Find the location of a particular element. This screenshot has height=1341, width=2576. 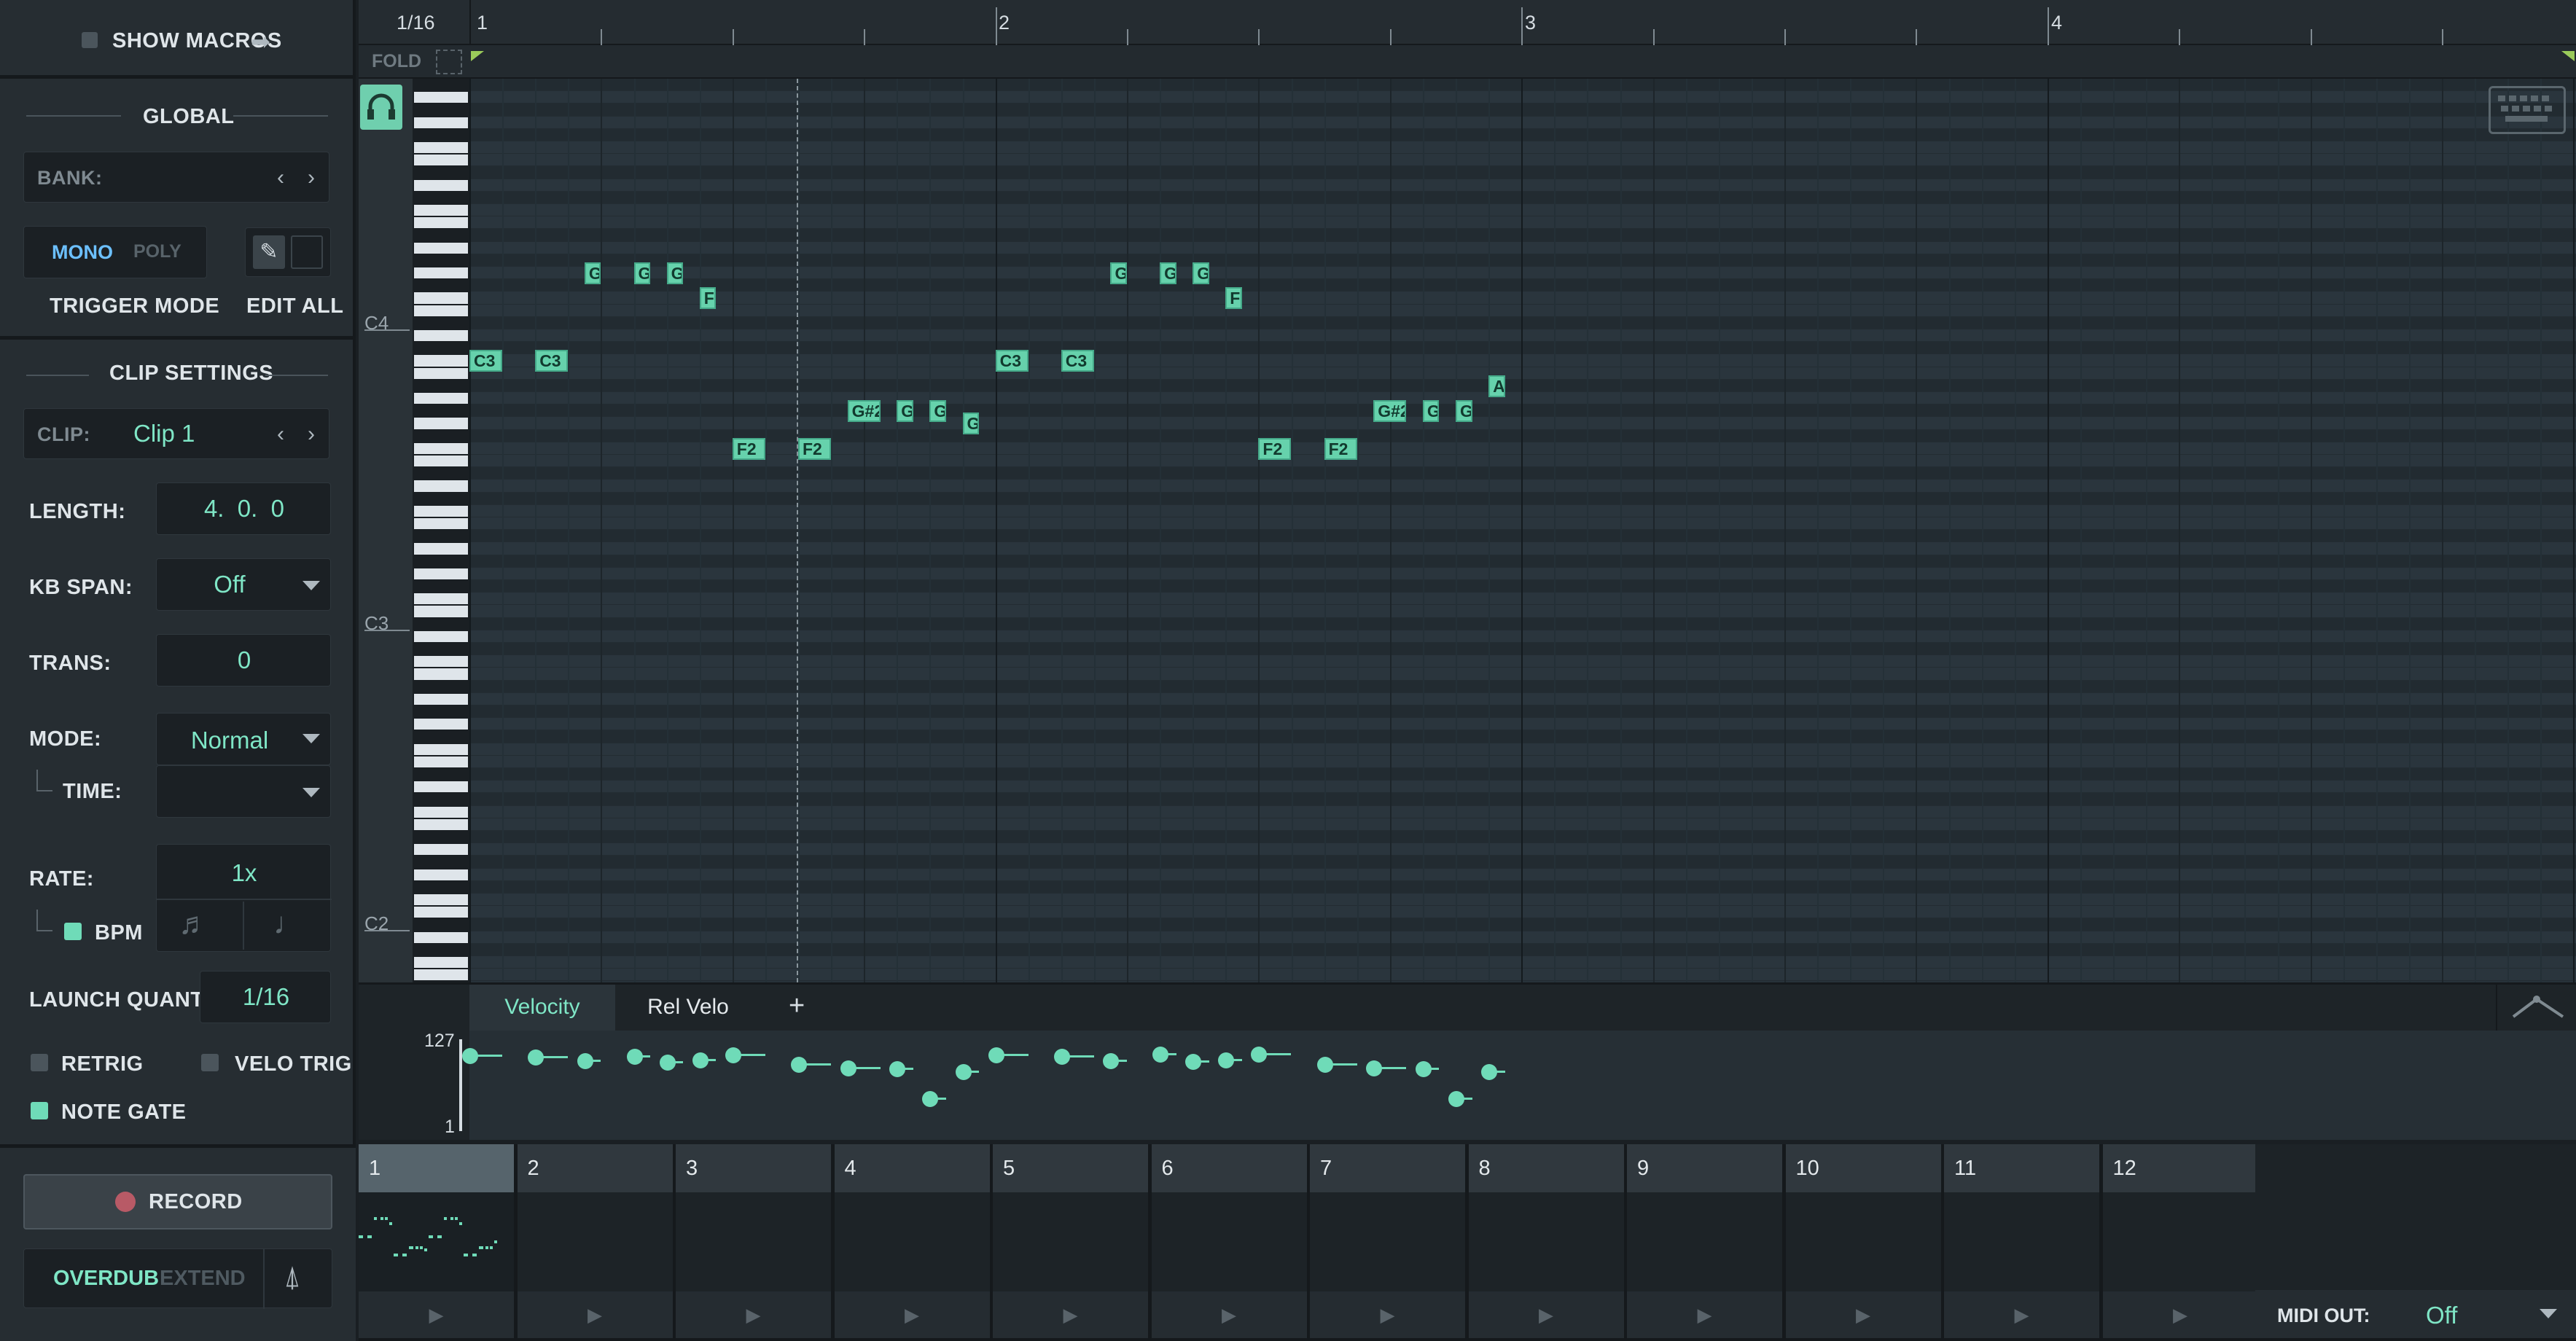

clip-slot: 3 ▶ is located at coordinates (753, 1241).